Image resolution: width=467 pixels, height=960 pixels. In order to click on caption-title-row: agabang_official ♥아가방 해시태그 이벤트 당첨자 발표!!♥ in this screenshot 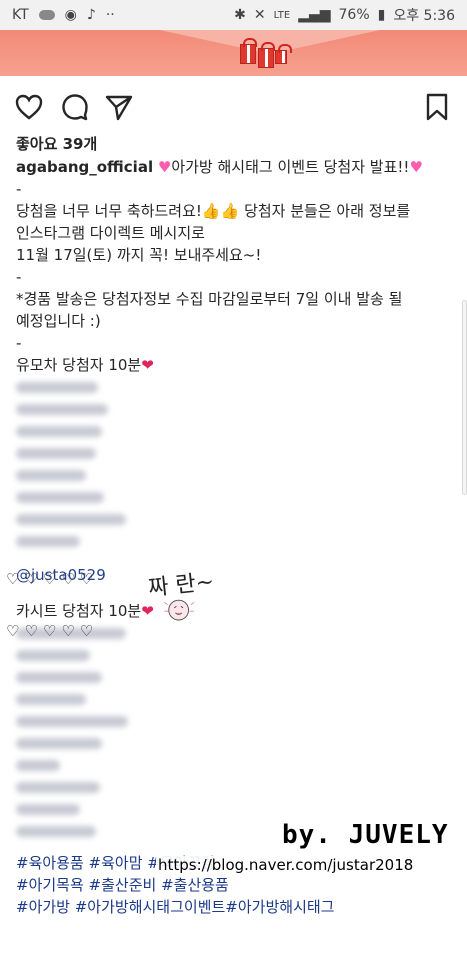, I will do `click(236, 167)`.